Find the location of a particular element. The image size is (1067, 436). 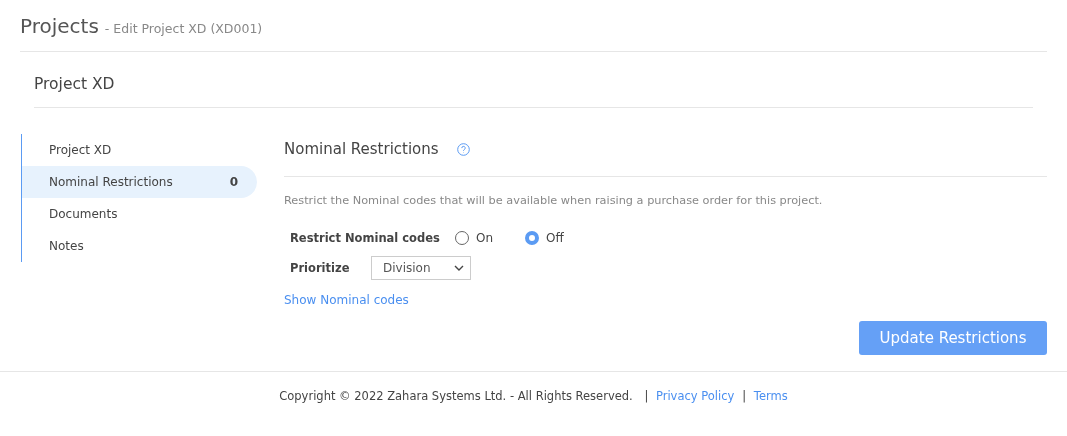

description-text: Restrict the Nominal codes that will be available when raising a purchase order for this project. is located at coordinates (554, 200).